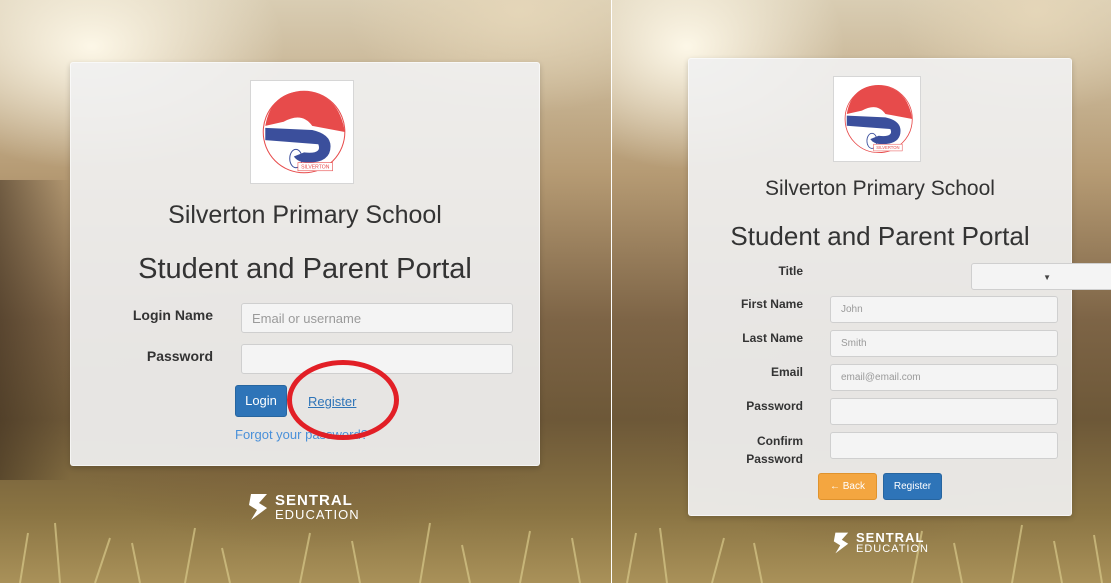 Image resolution: width=1111 pixels, height=583 pixels. What do you see at coordinates (377, 318) in the screenshot?
I see `login-name-input` at bounding box center [377, 318].